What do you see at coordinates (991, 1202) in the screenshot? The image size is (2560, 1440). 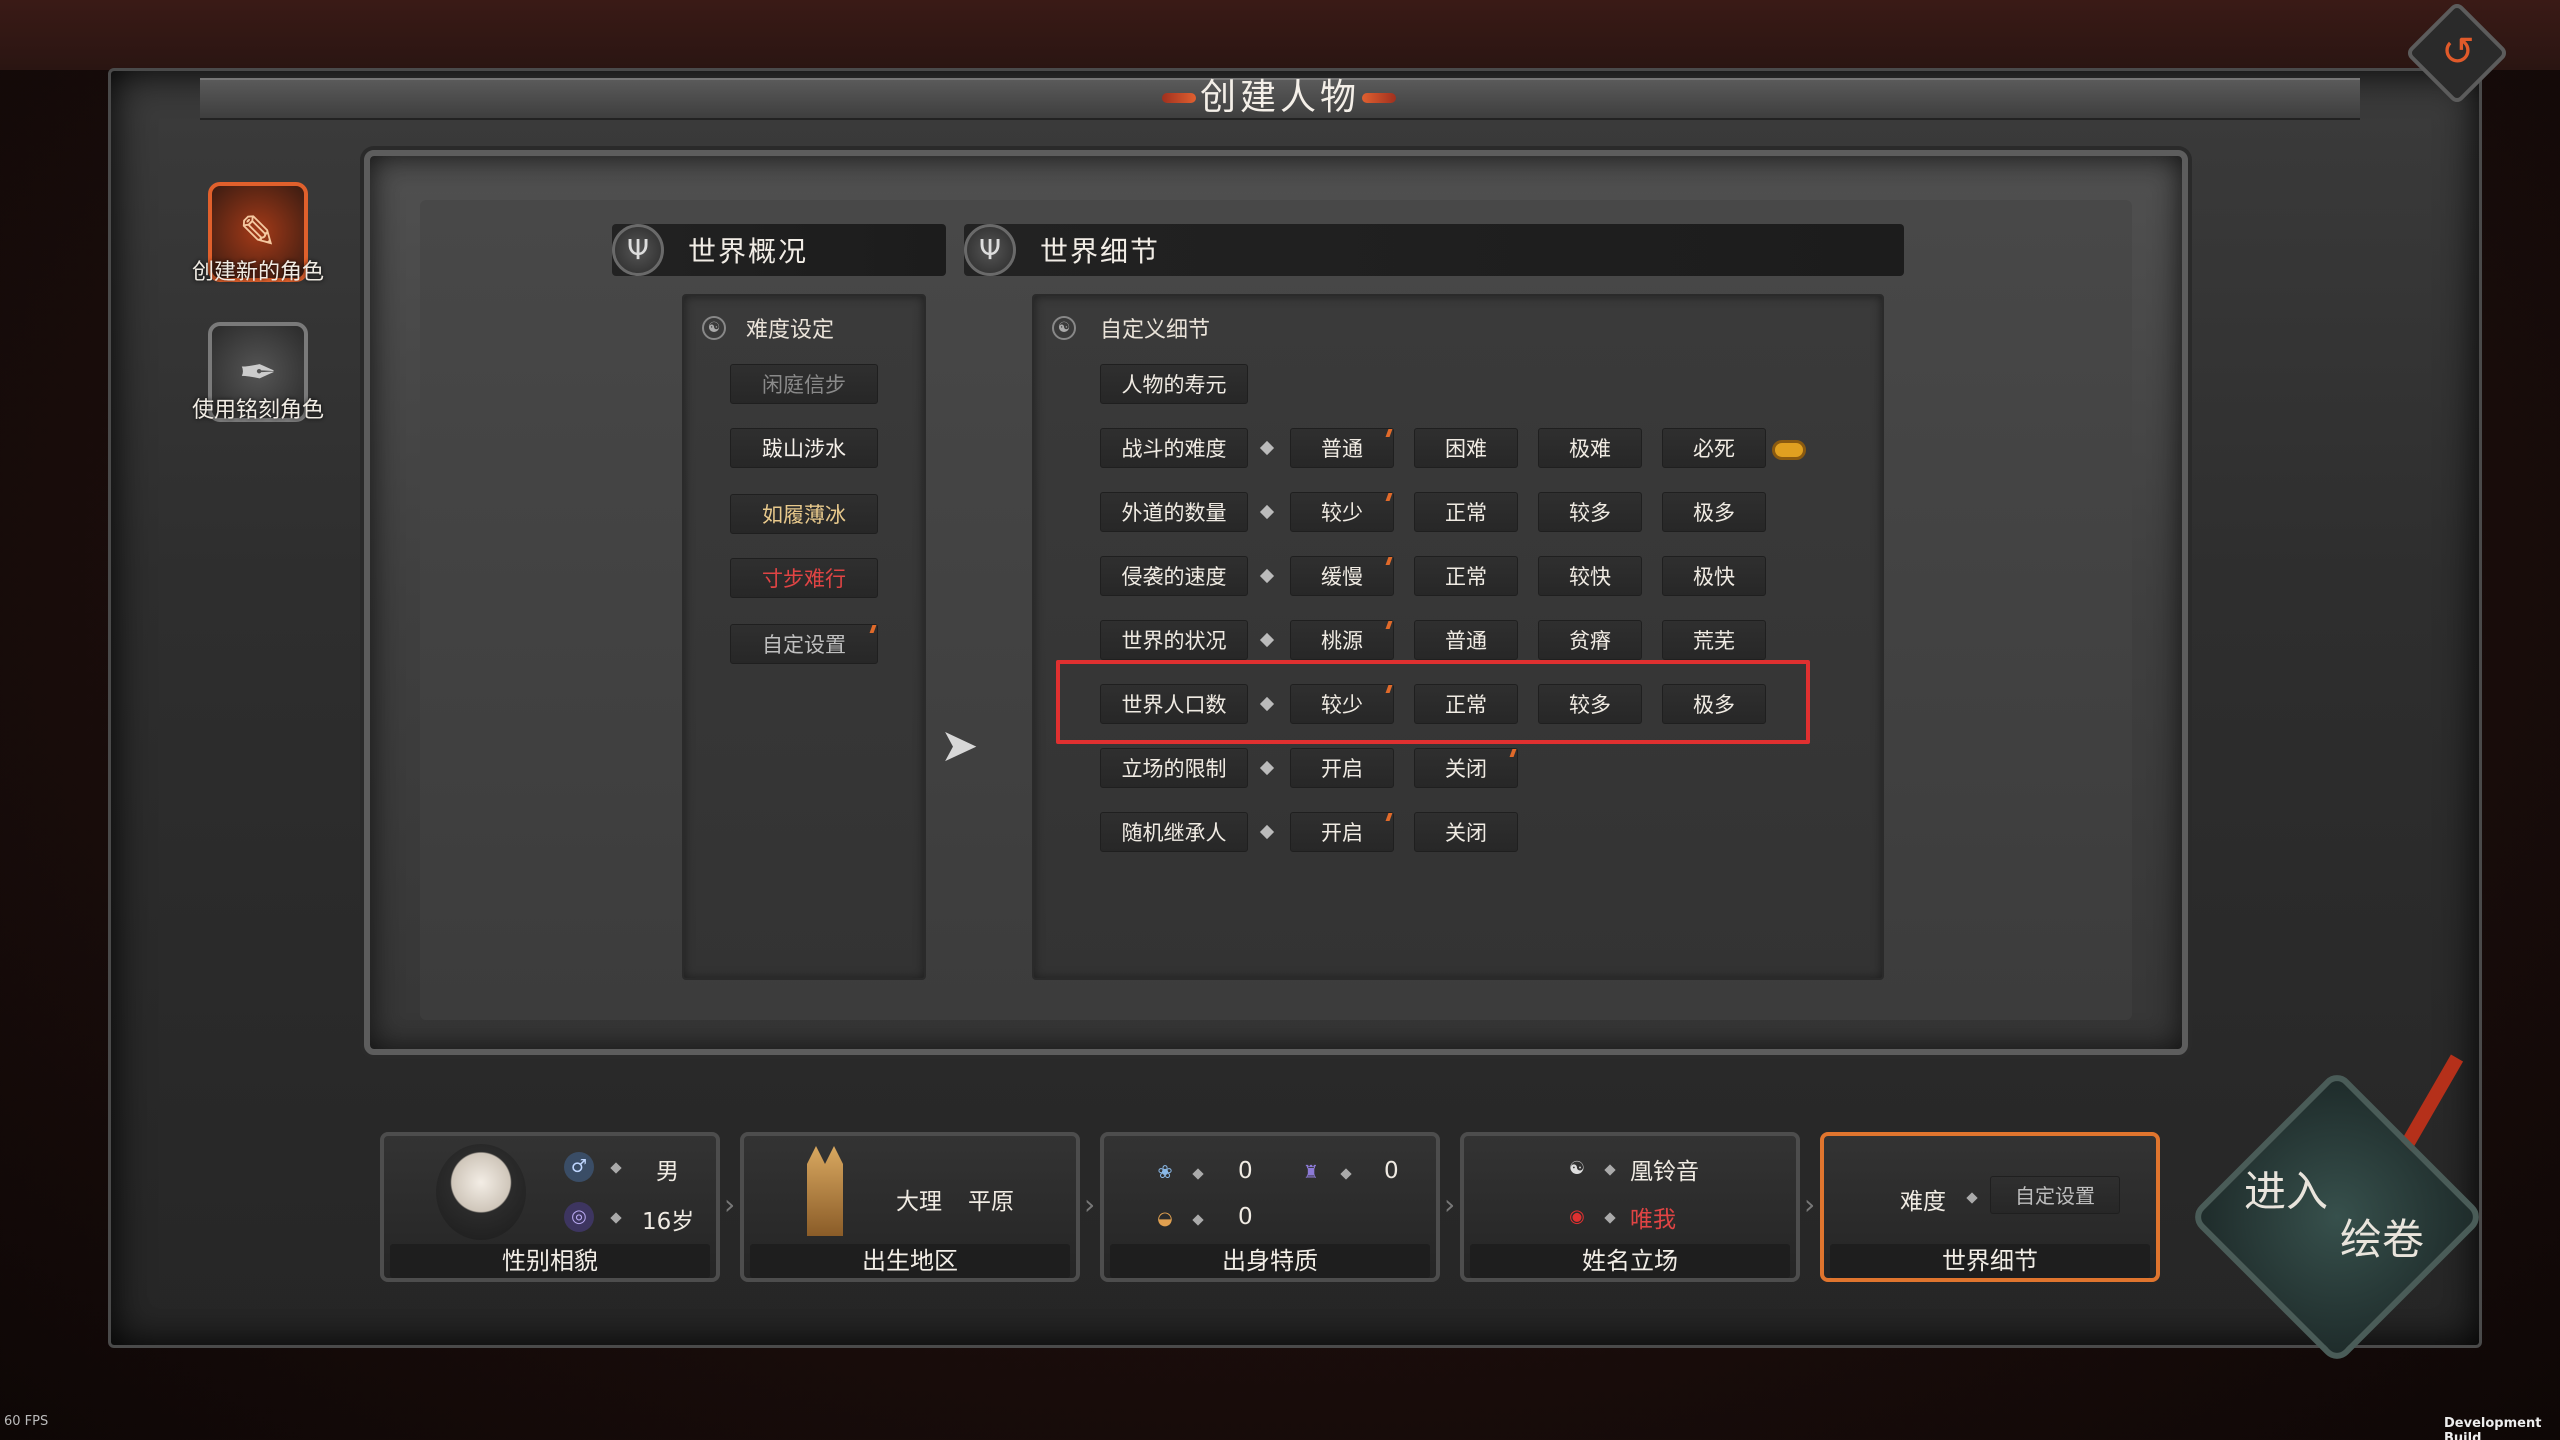 I see `birth-terrain-value: 平原` at bounding box center [991, 1202].